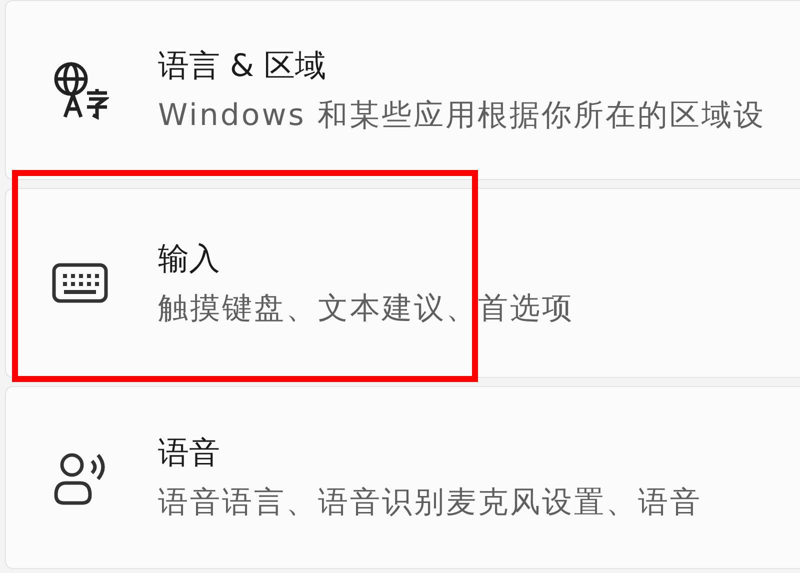 The width and height of the screenshot is (800, 573). I want to click on setting-description: 语音语言、语音识别麦克风设置、语音, so click(430, 503).